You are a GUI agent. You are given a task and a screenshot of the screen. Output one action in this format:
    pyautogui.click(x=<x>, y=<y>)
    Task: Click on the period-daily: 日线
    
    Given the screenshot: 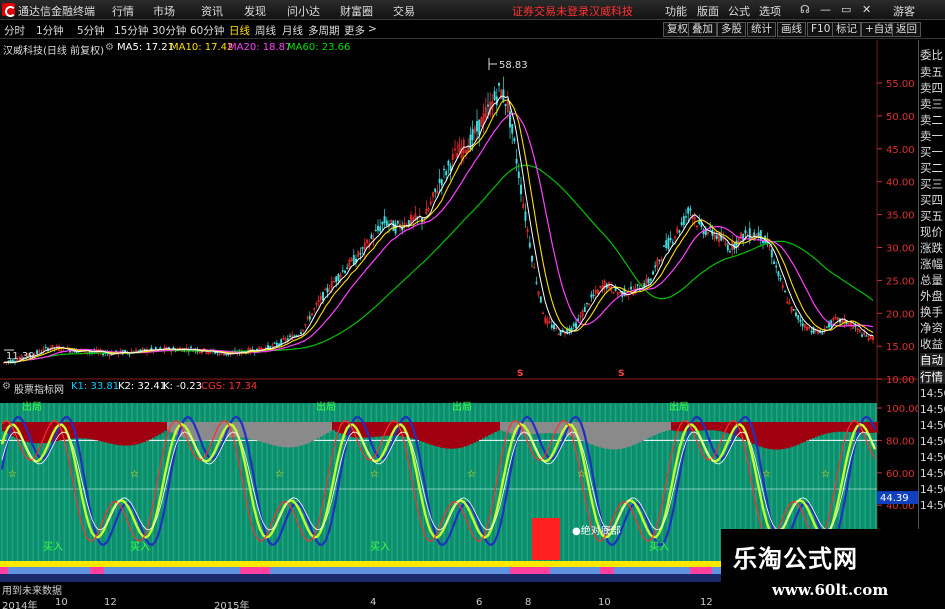 What is the action you would take?
    pyautogui.click(x=239, y=30)
    